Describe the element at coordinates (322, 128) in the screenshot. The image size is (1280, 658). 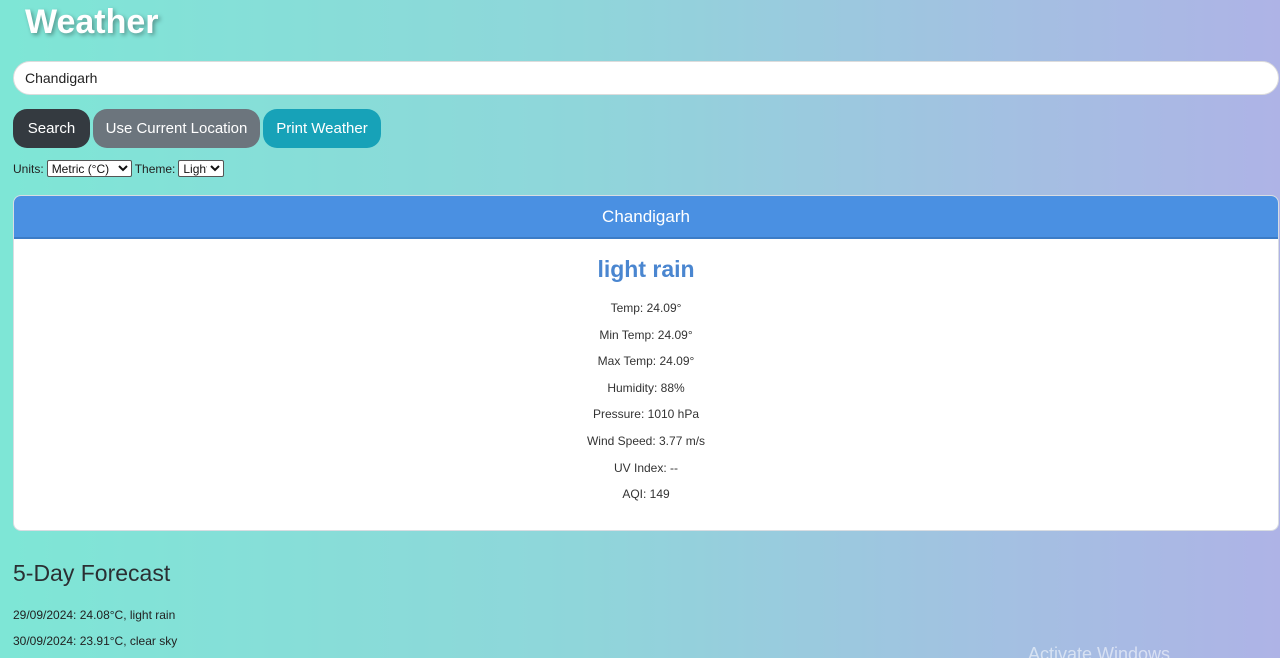
I see `print-weather-button: Print Weather` at that location.